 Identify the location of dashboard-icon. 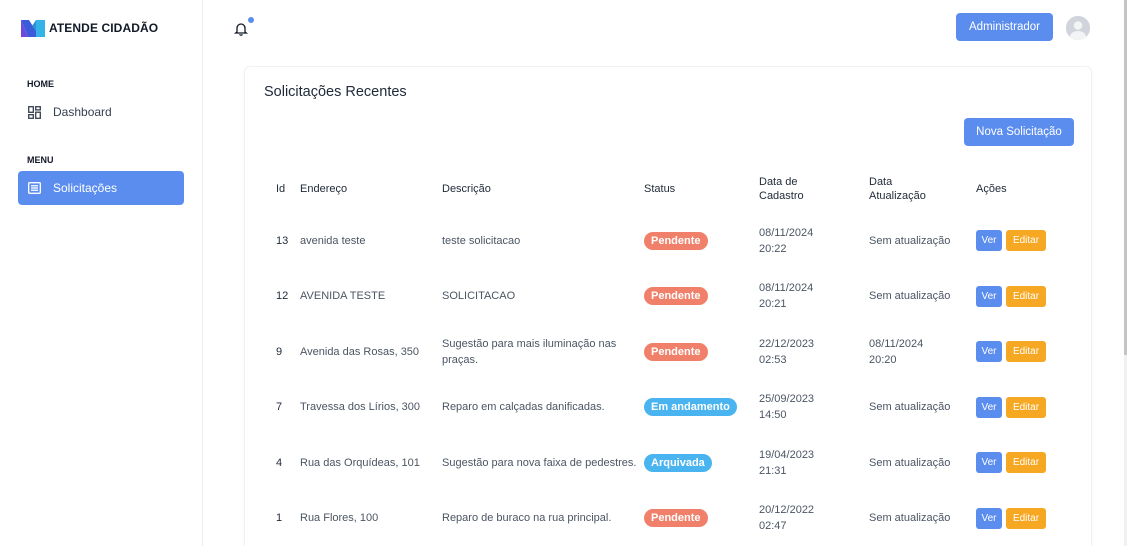
(34, 112).